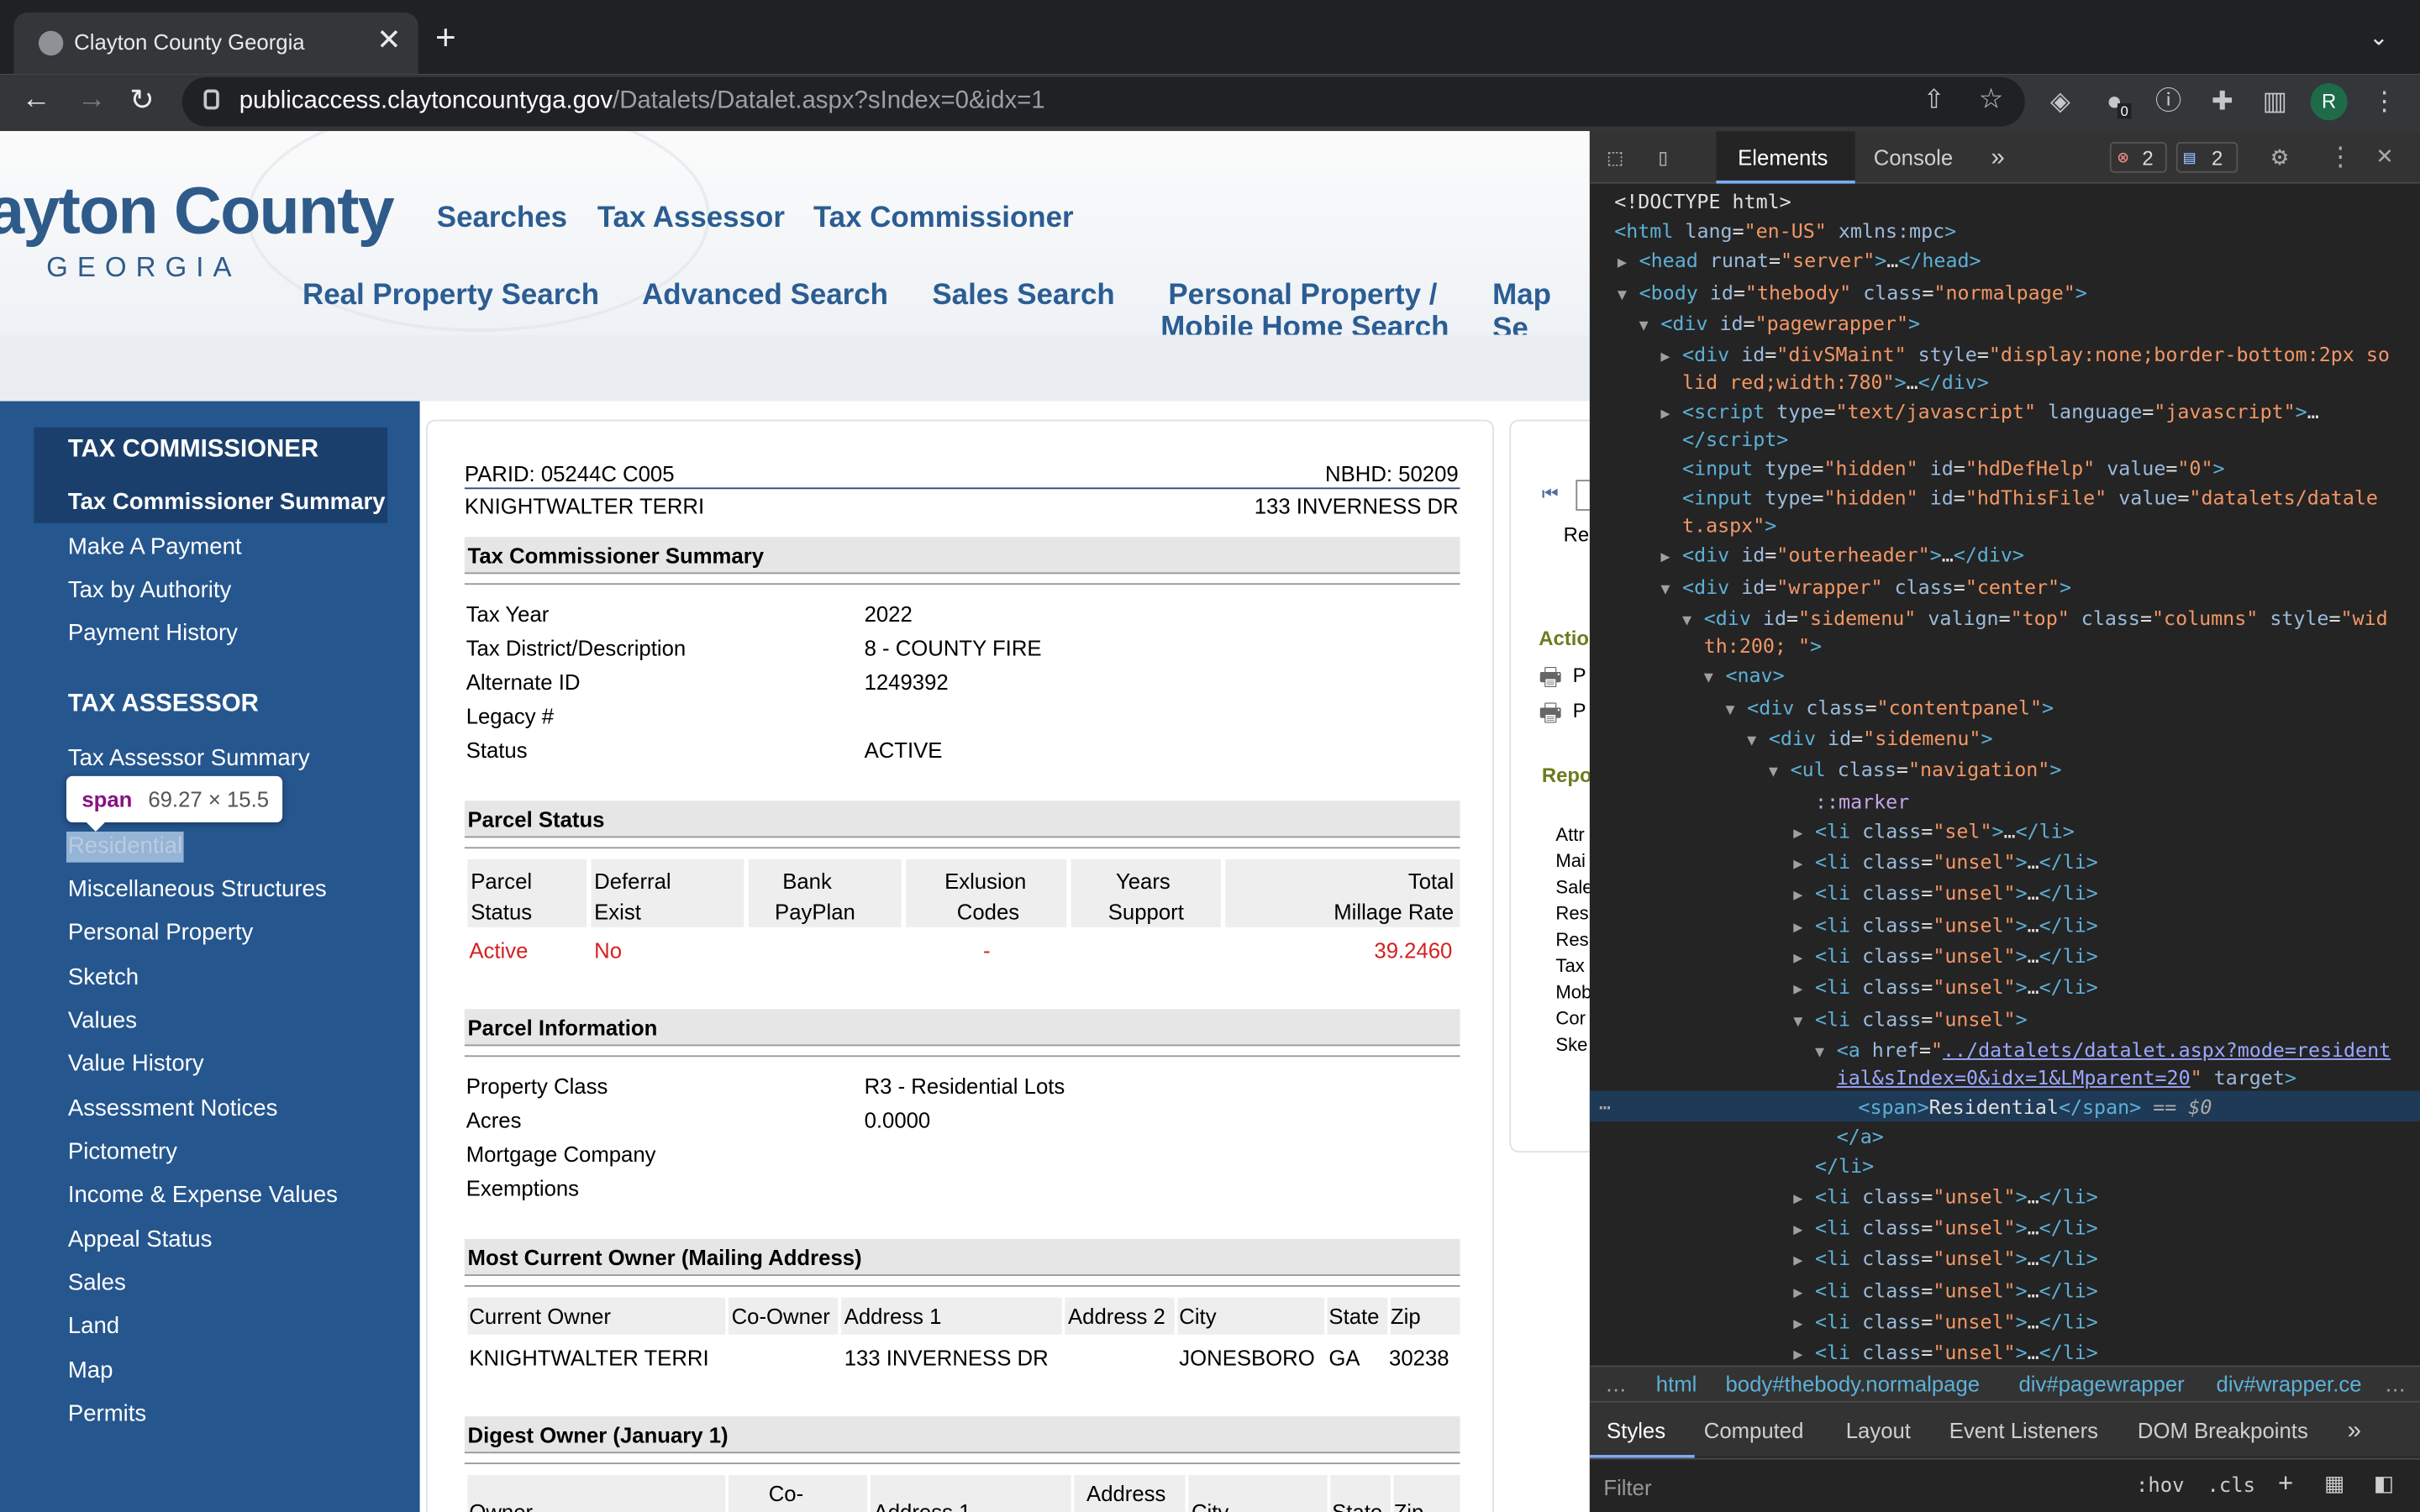 Image resolution: width=2420 pixels, height=1512 pixels. What do you see at coordinates (1571, 1045) in the screenshot?
I see `report-link: Ske` at bounding box center [1571, 1045].